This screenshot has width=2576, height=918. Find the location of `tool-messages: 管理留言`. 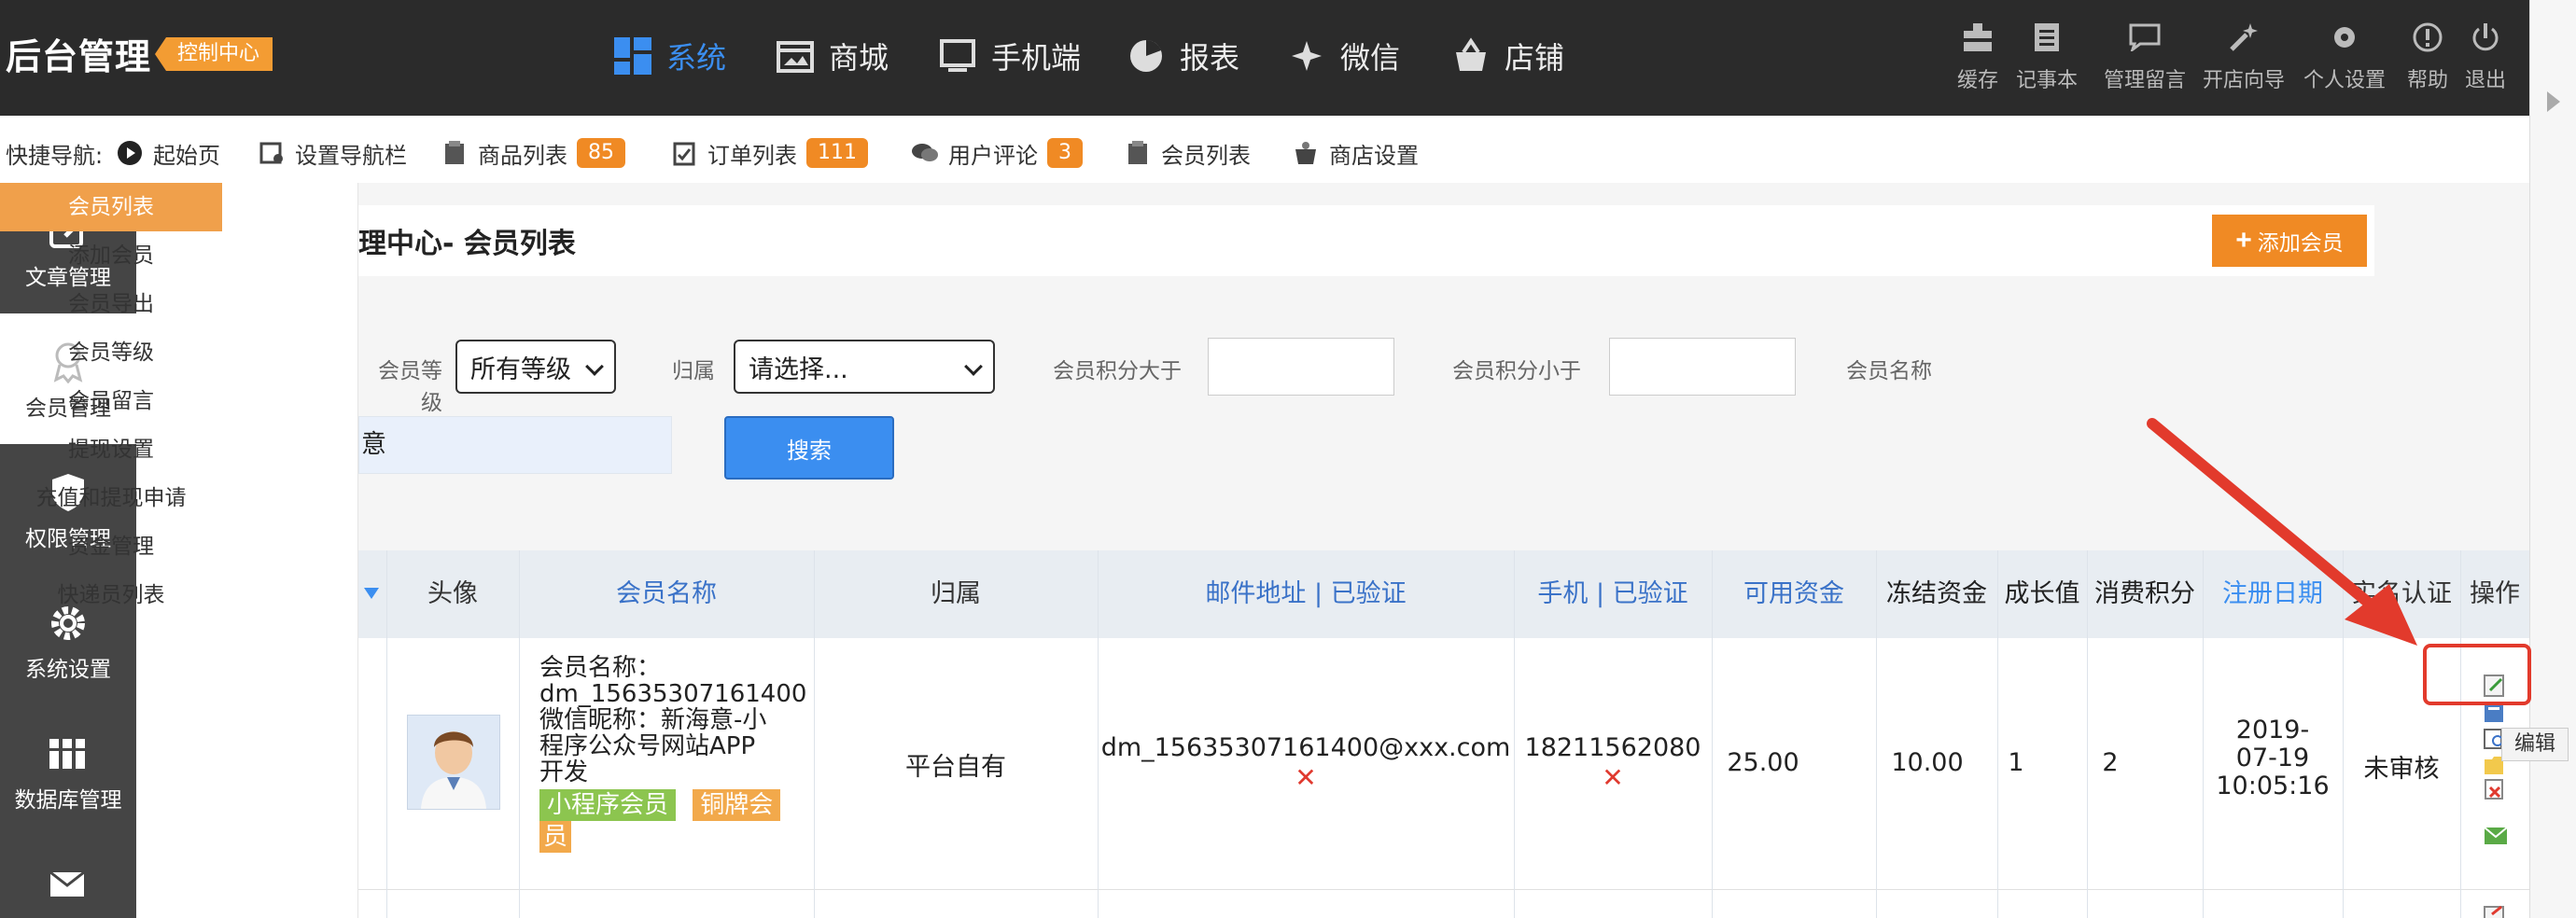

tool-messages: 管理留言 is located at coordinates (2144, 55).